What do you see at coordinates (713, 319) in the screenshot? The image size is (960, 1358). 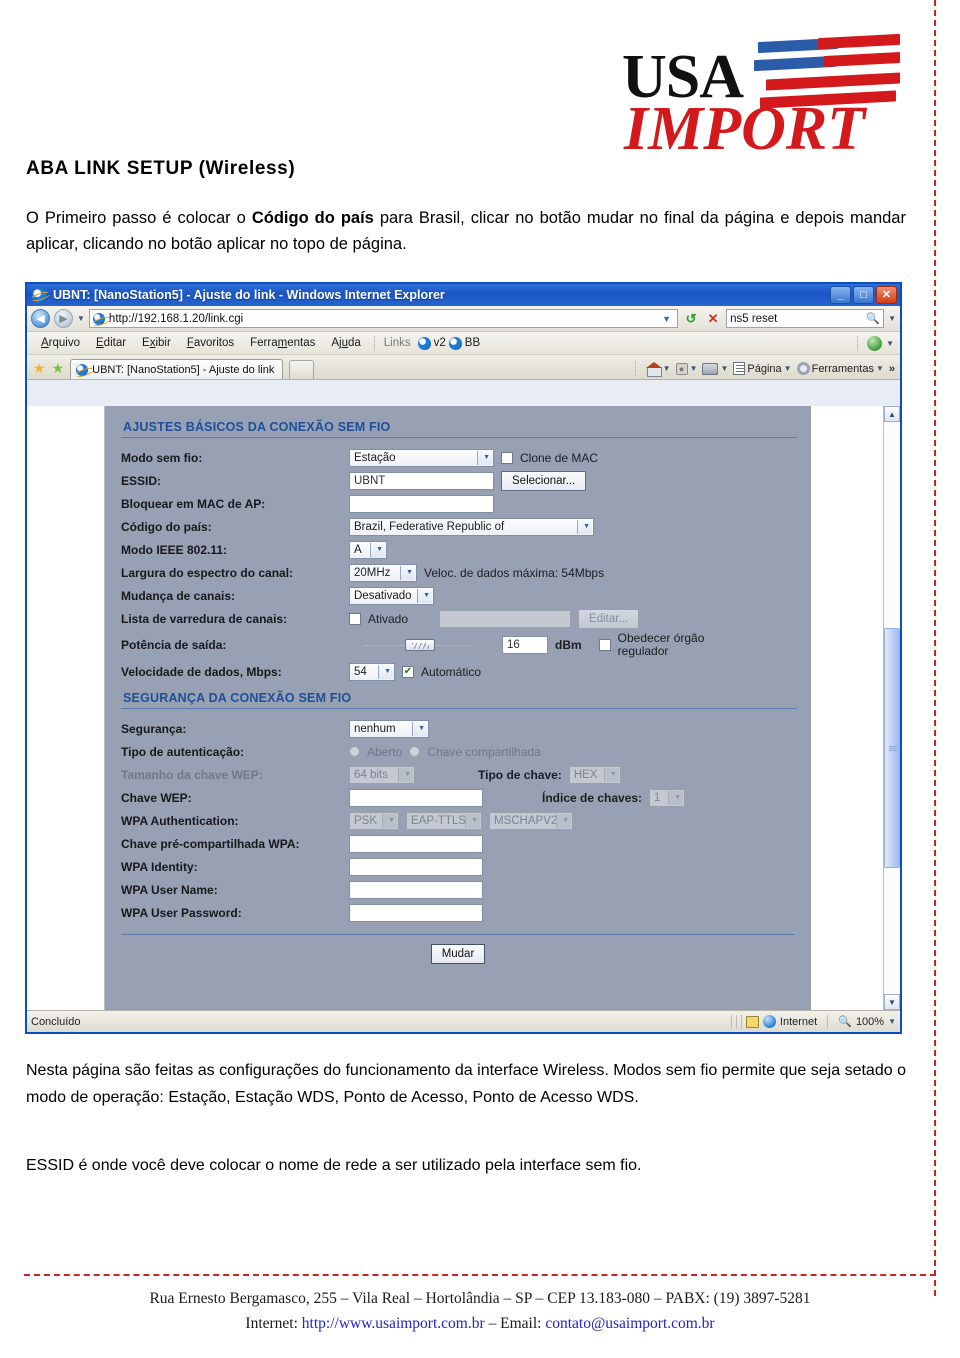 I see `stop-icon: ✕` at bounding box center [713, 319].